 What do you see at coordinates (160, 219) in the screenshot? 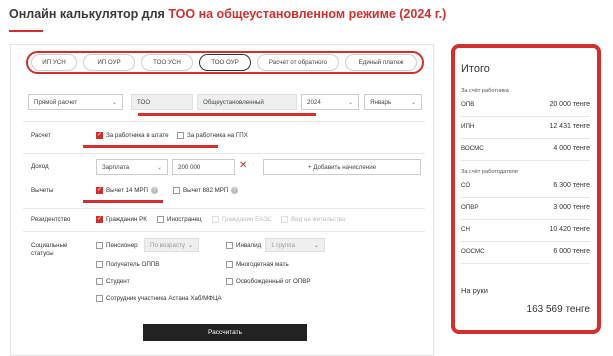
I see `residency-foreigner-checkbox` at bounding box center [160, 219].